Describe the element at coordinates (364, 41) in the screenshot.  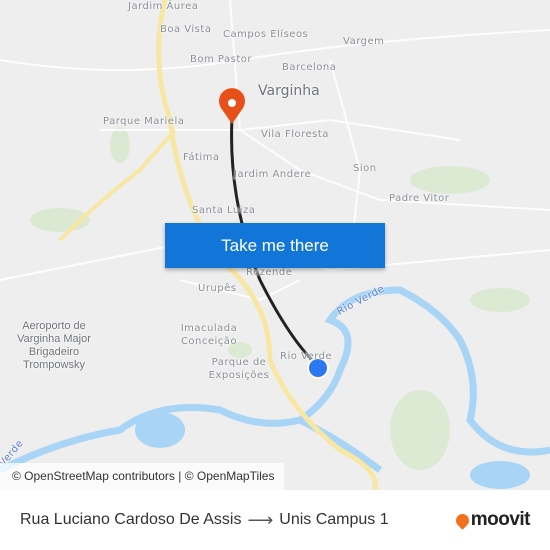
I see `map-label: Vargem` at that location.